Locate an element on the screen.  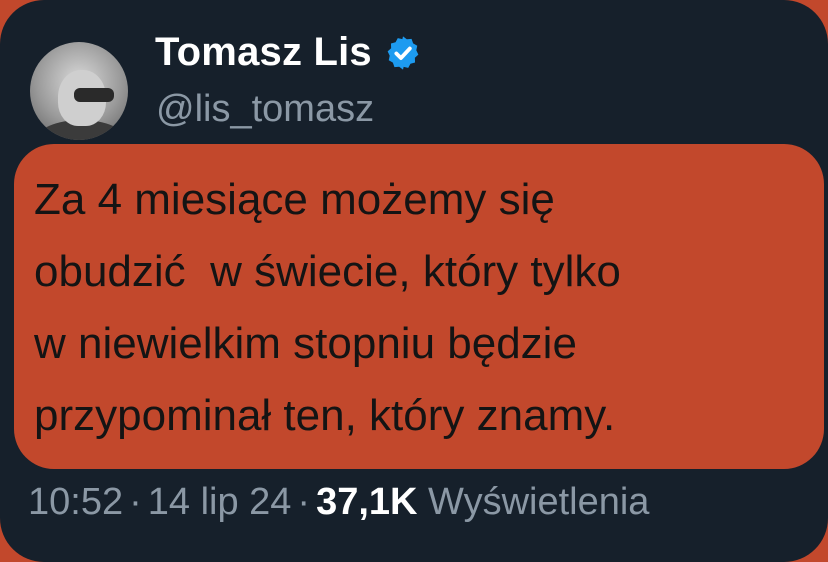
views-count: 37,1K is located at coordinates (366, 502).